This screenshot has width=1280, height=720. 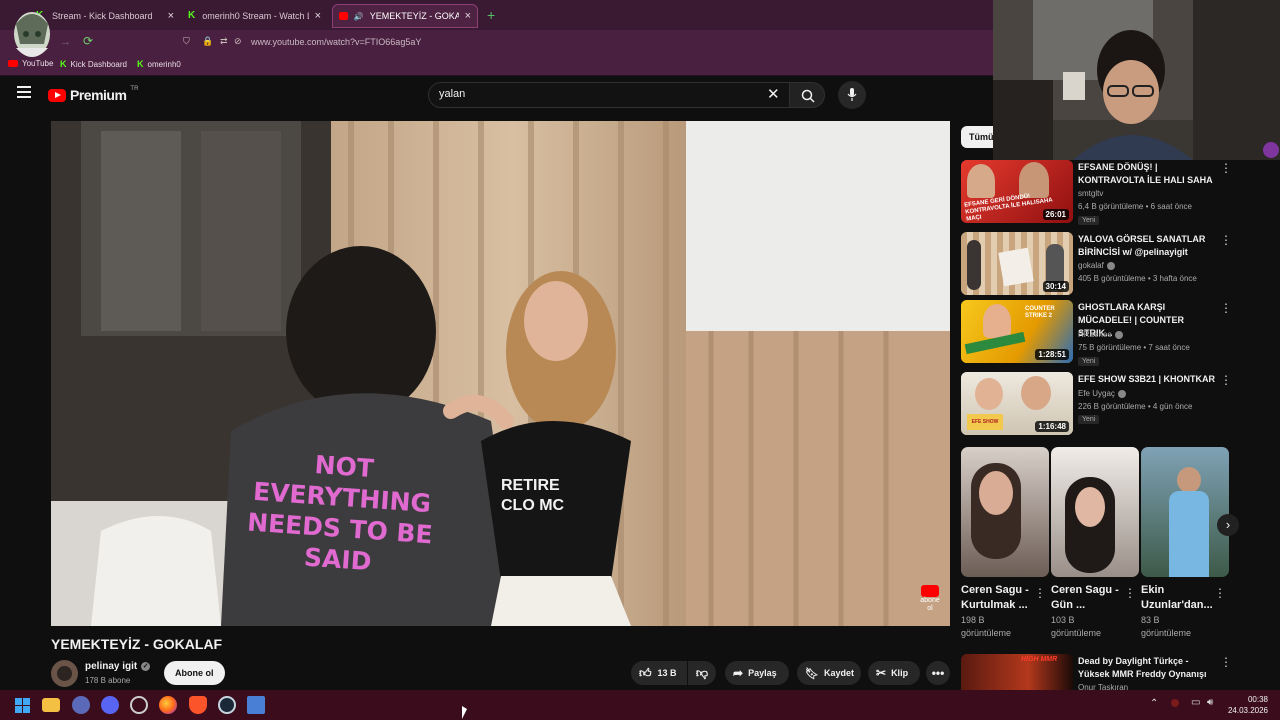 What do you see at coordinates (1228, 525) in the screenshot?
I see `next-icon: ›` at bounding box center [1228, 525].